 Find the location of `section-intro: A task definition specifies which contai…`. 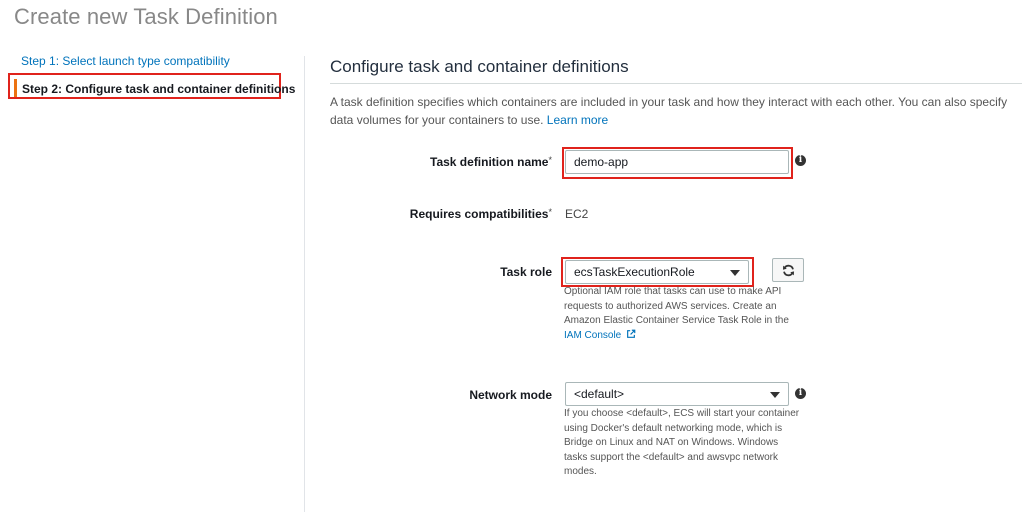

section-intro: A task definition specifies which contai… is located at coordinates (675, 111).